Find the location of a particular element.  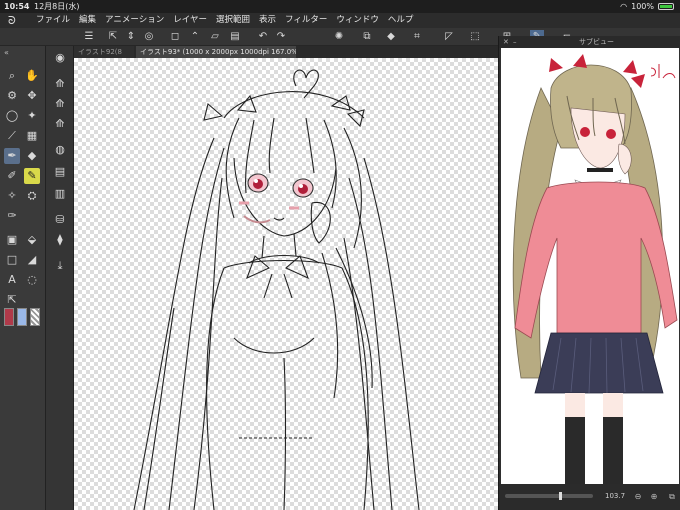

lasso-icon: ◯ is located at coordinates (12, 116).